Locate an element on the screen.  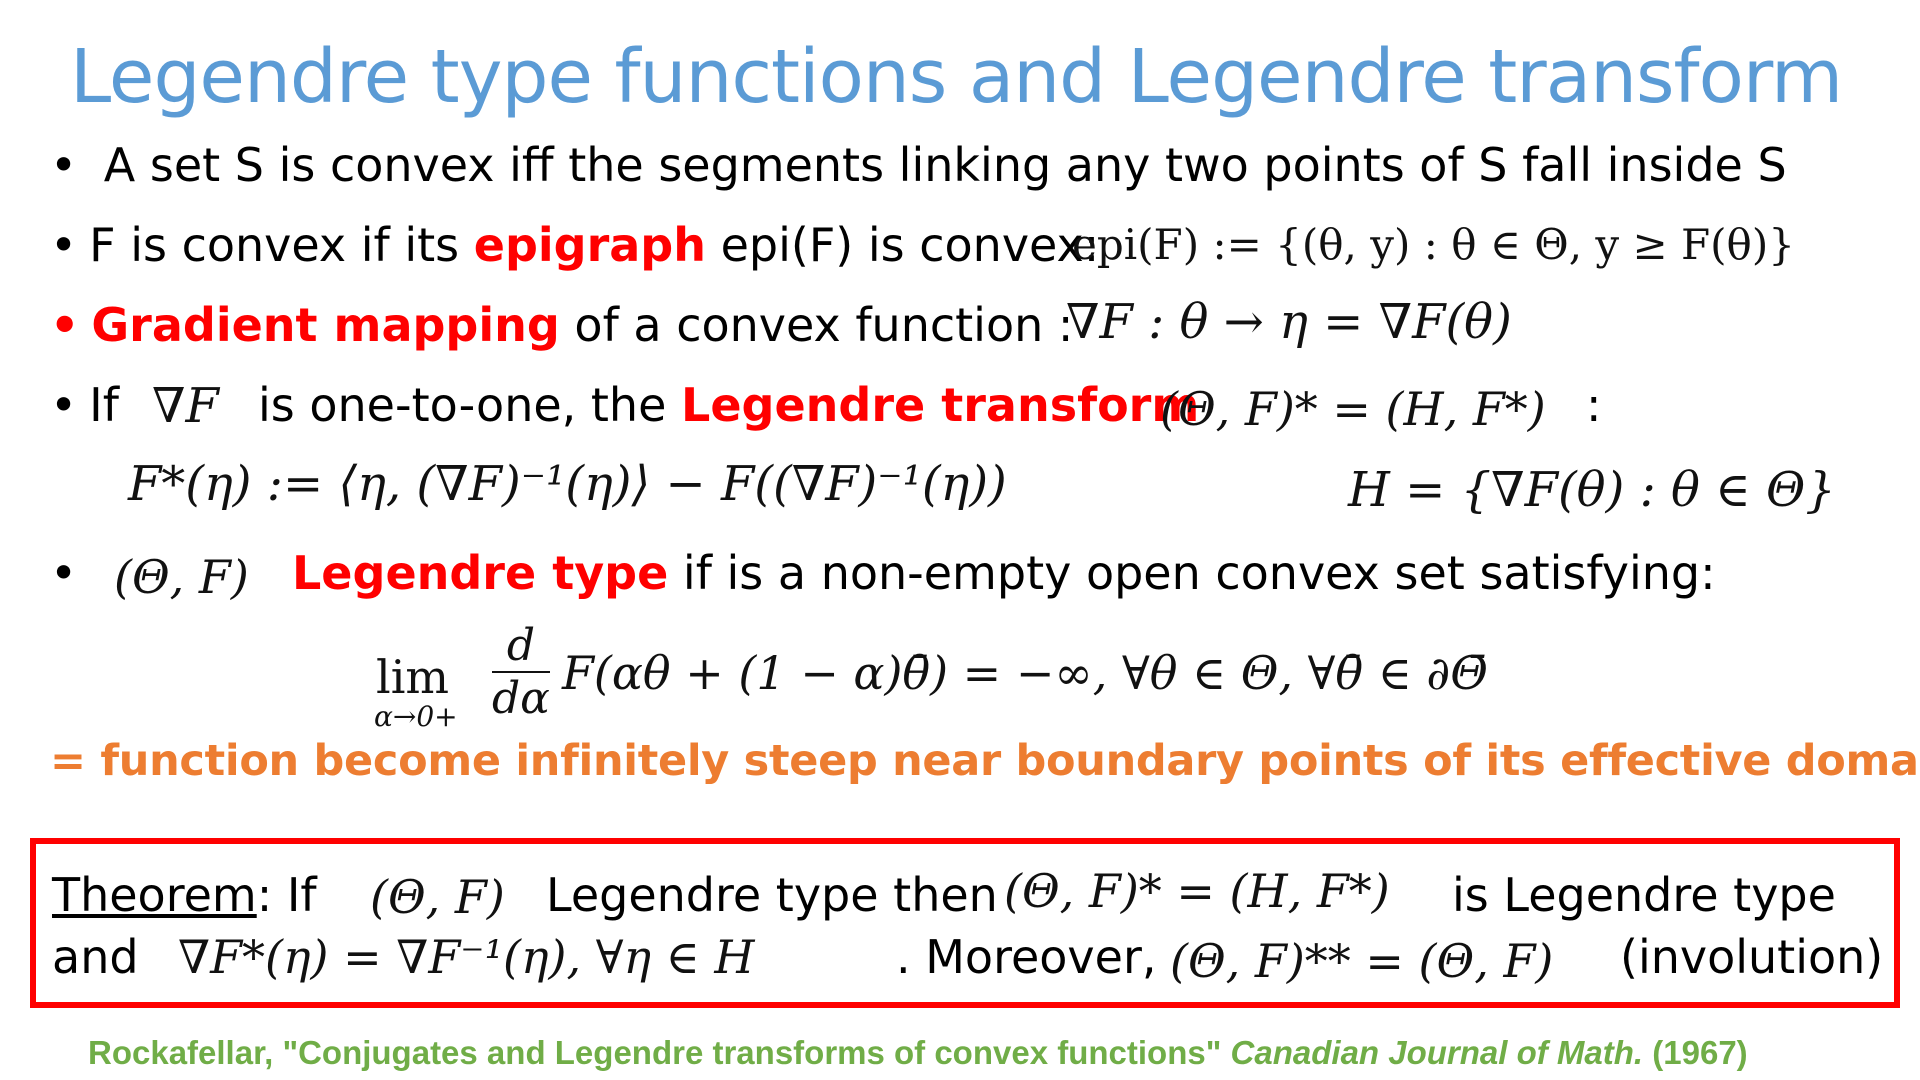
legendre-transform-pair: (Θ, F)* = (H, F*) is located at coordinates (1353, 409).